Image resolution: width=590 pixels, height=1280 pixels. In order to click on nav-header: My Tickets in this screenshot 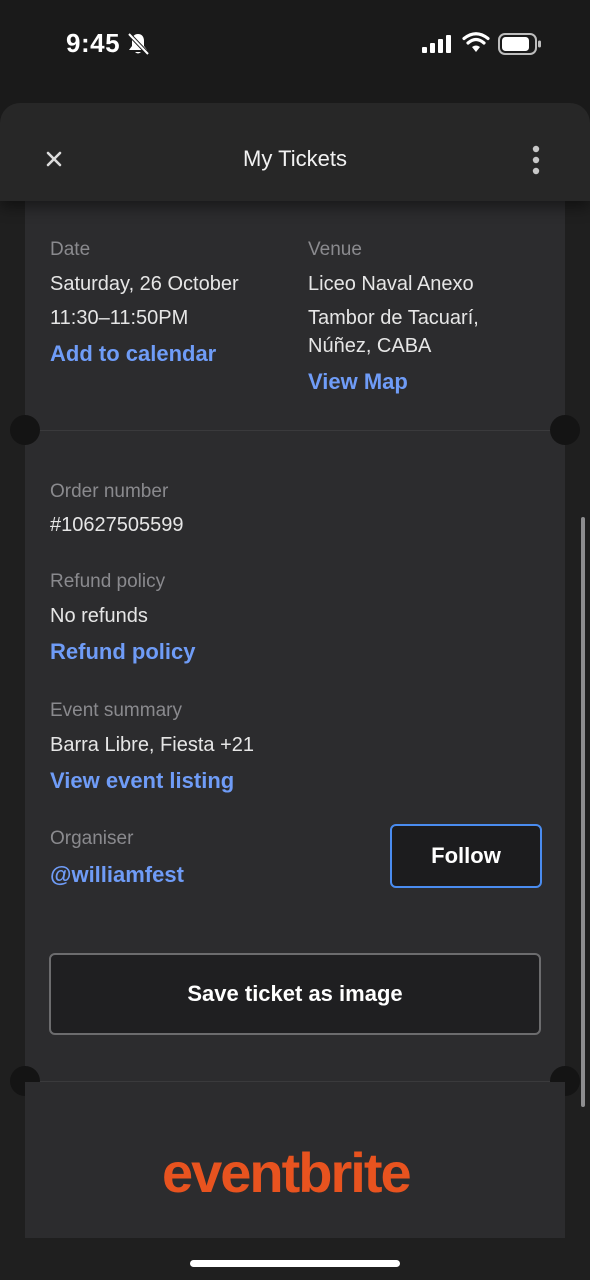, I will do `click(295, 152)`.